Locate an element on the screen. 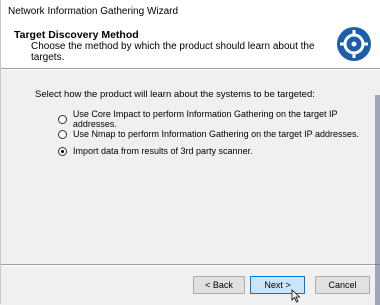  footer-divider-highlight is located at coordinates (190, 265).